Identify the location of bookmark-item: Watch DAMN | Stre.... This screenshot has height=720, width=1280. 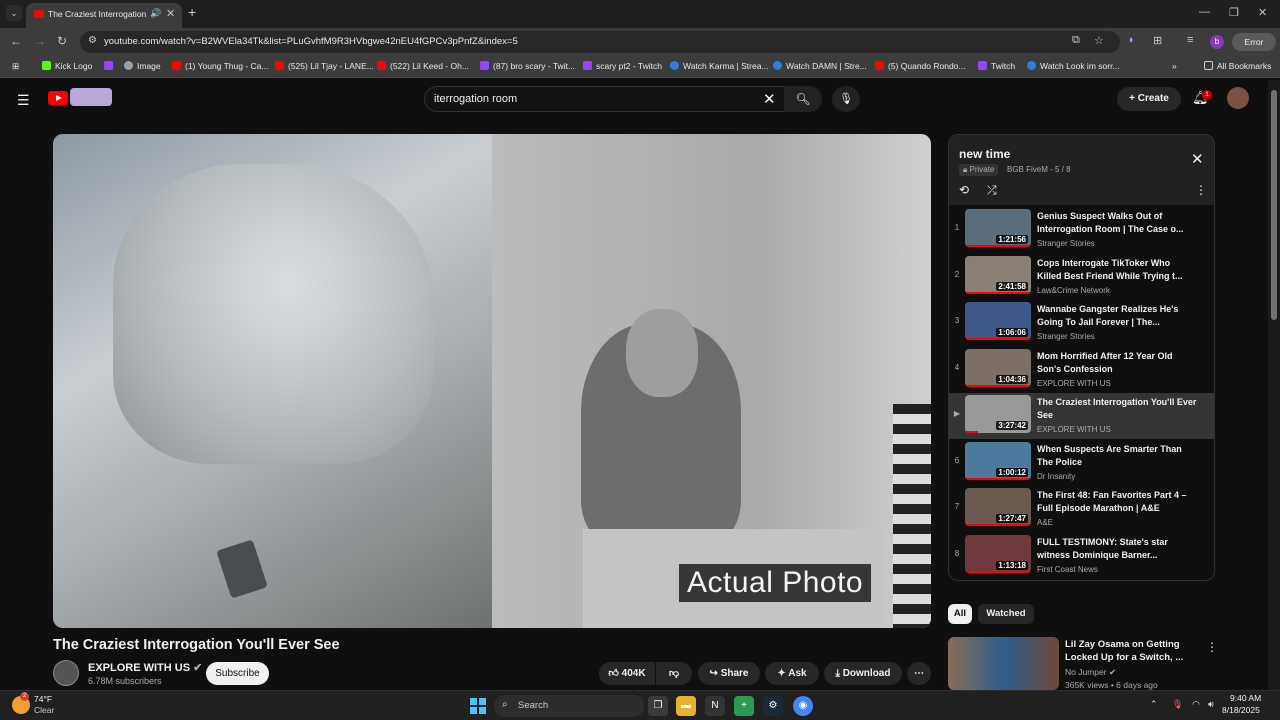
(820, 66).